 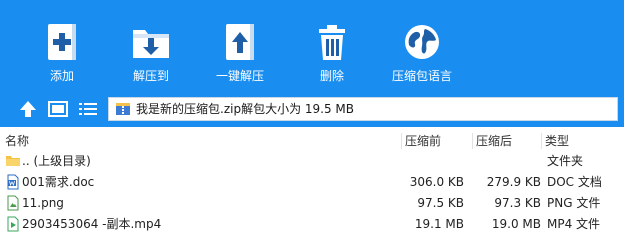 What do you see at coordinates (312, 141) in the screenshot?
I see `column-header: 名称 压缩前 压缩后 类型` at bounding box center [312, 141].